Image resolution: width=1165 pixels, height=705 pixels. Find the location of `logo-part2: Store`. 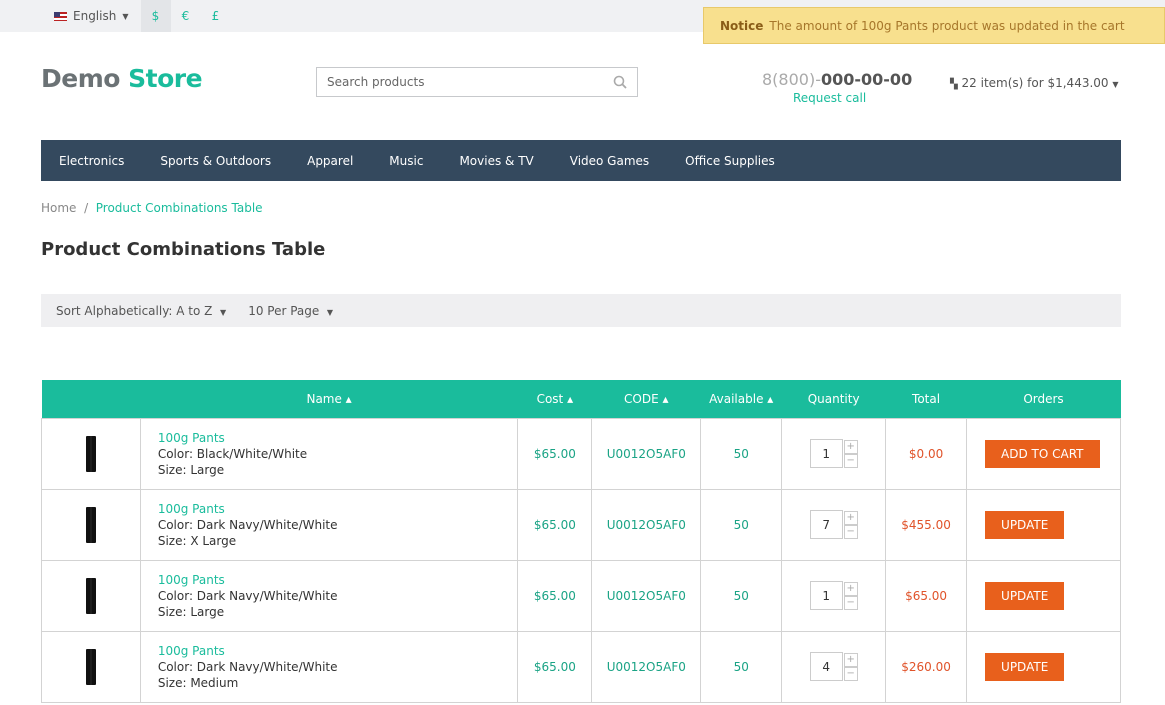

logo-part2: Store is located at coordinates (165, 78).